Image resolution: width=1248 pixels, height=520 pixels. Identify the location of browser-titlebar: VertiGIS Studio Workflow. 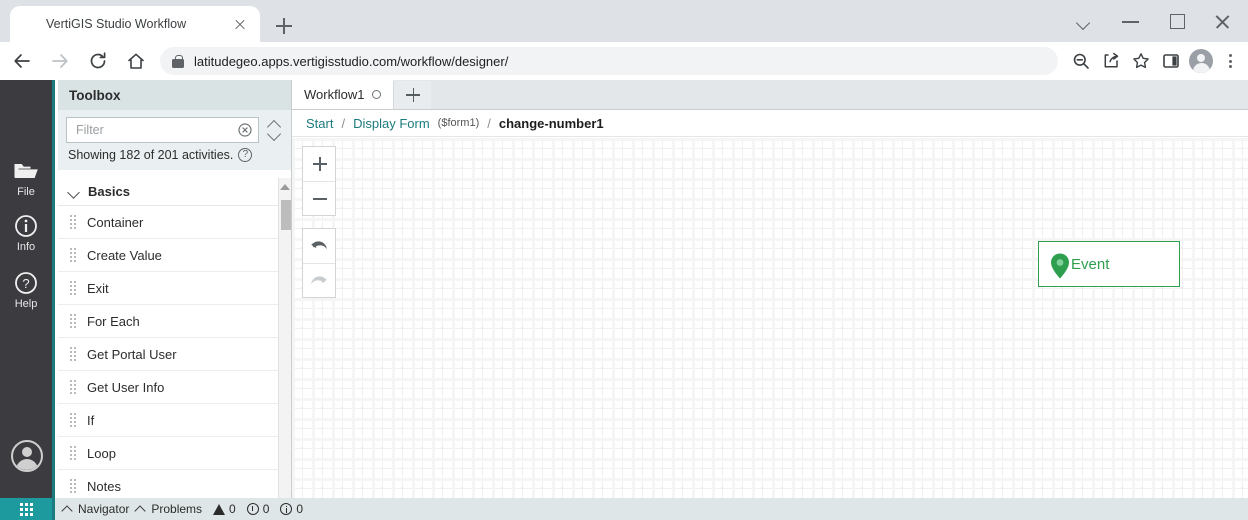
(624, 21).